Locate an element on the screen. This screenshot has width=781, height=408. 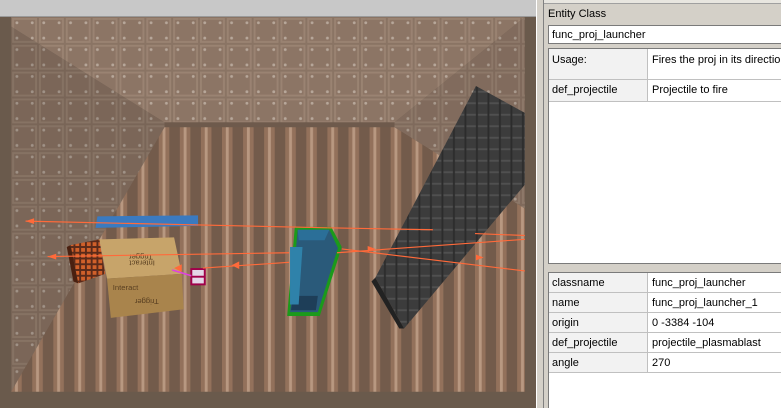
property-value: 0 -3384 -104 is located at coordinates (714, 322).